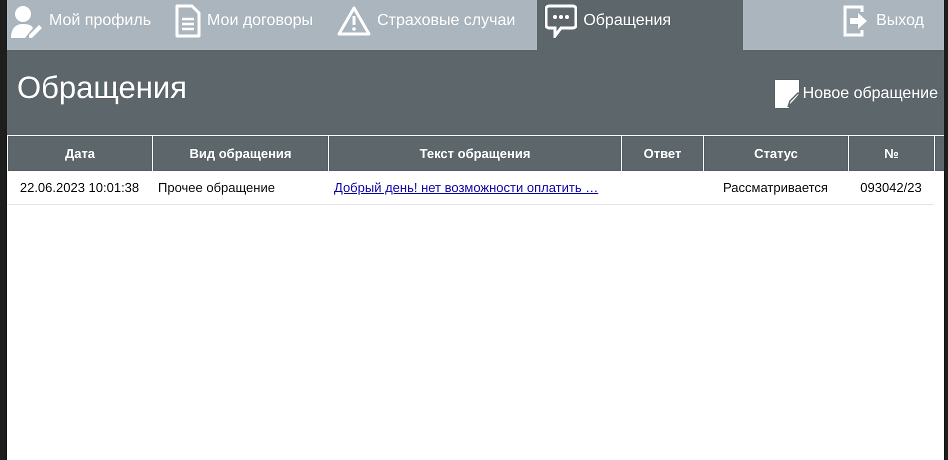 This screenshot has height=460, width=948. What do you see at coordinates (891, 188) in the screenshot?
I see `table-cell: 093042/23` at bounding box center [891, 188].